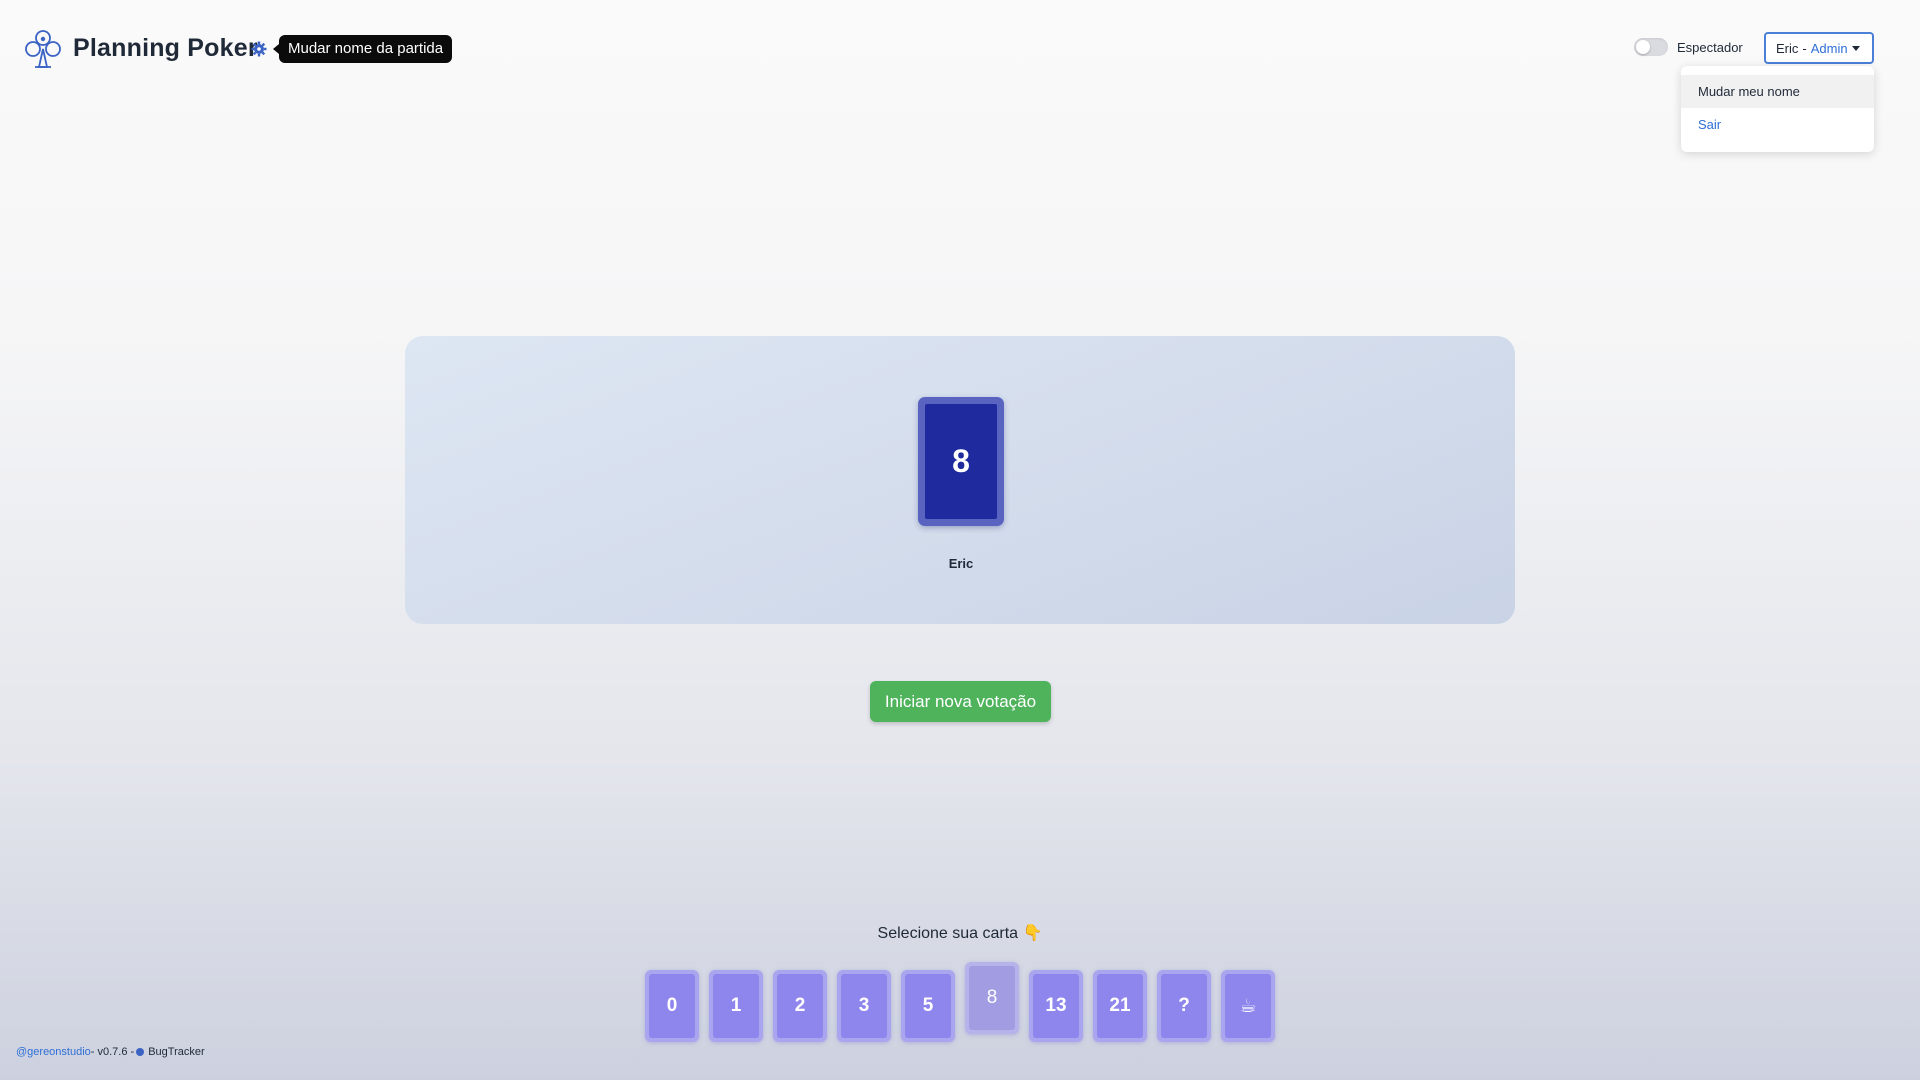 The image size is (1920, 1080). What do you see at coordinates (362, 49) in the screenshot?
I see `rename-game-tooltip: Mudar nome da partida` at bounding box center [362, 49].